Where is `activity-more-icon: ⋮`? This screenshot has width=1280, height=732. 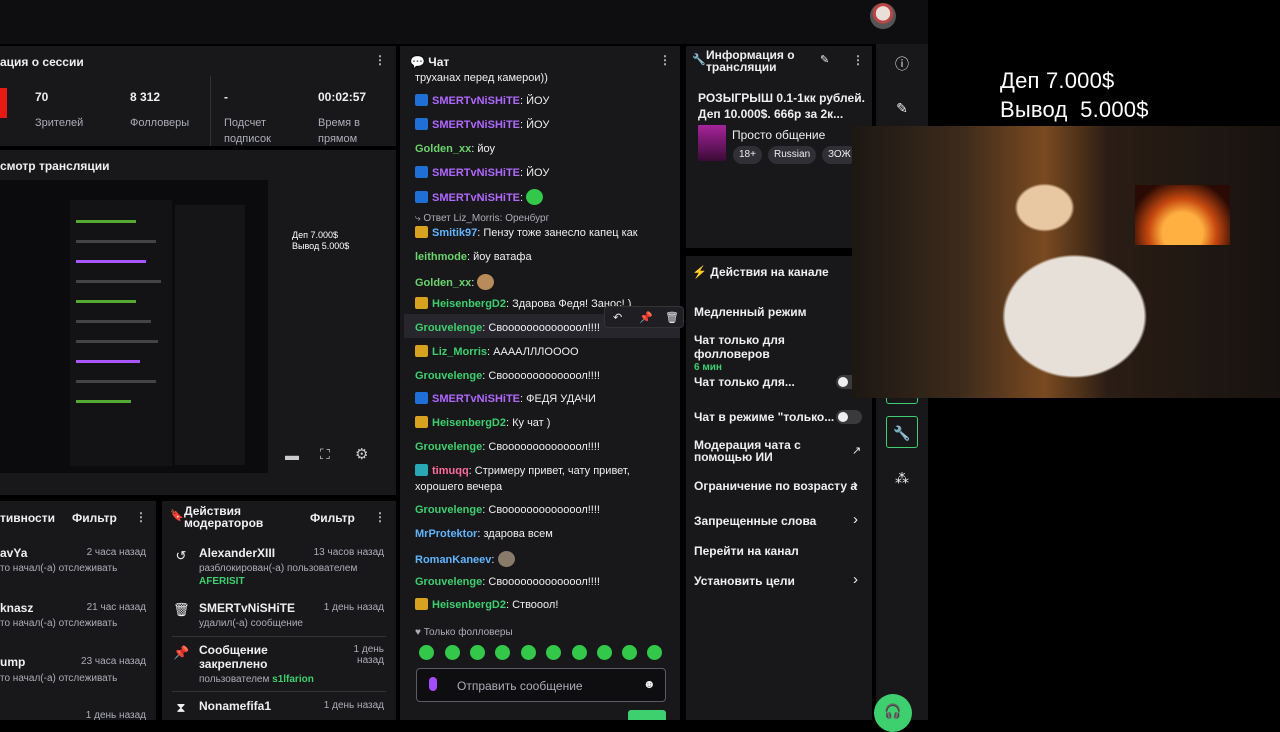
activity-more-icon: ⋮ is located at coordinates (141, 517).